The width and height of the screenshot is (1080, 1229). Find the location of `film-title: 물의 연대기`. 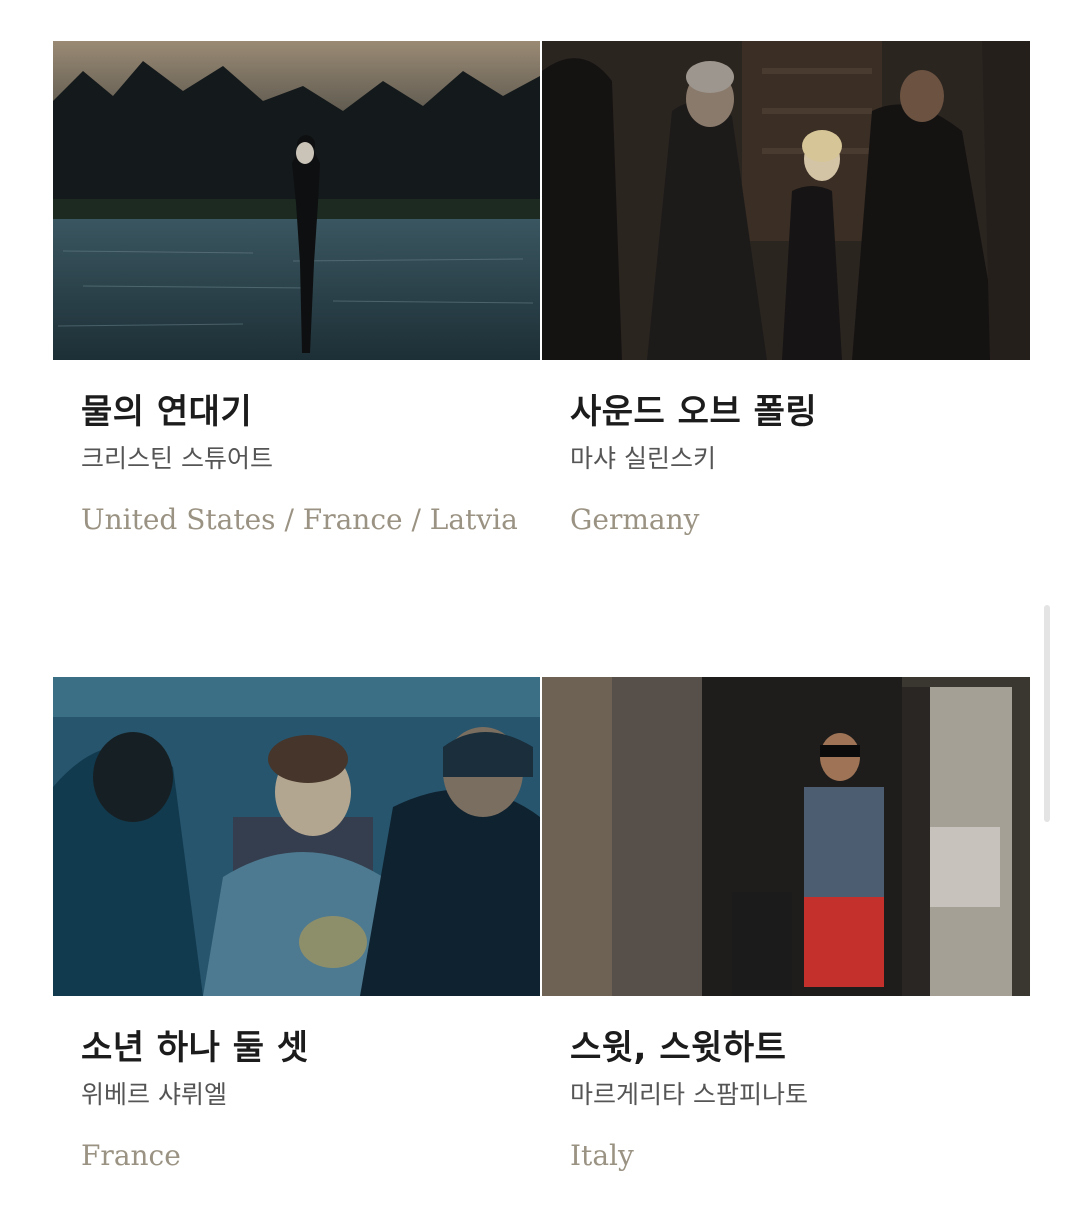

film-title: 물의 연대기 is located at coordinates (310, 412).